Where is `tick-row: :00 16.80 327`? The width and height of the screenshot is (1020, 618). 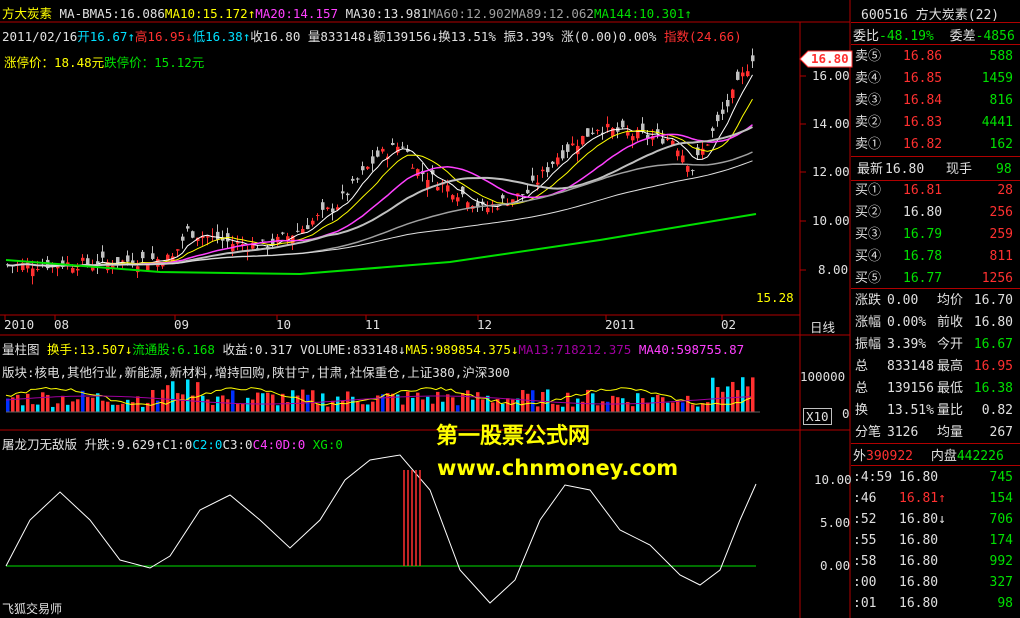
tick-row: :00 16.80 327 is located at coordinates (933, 583).